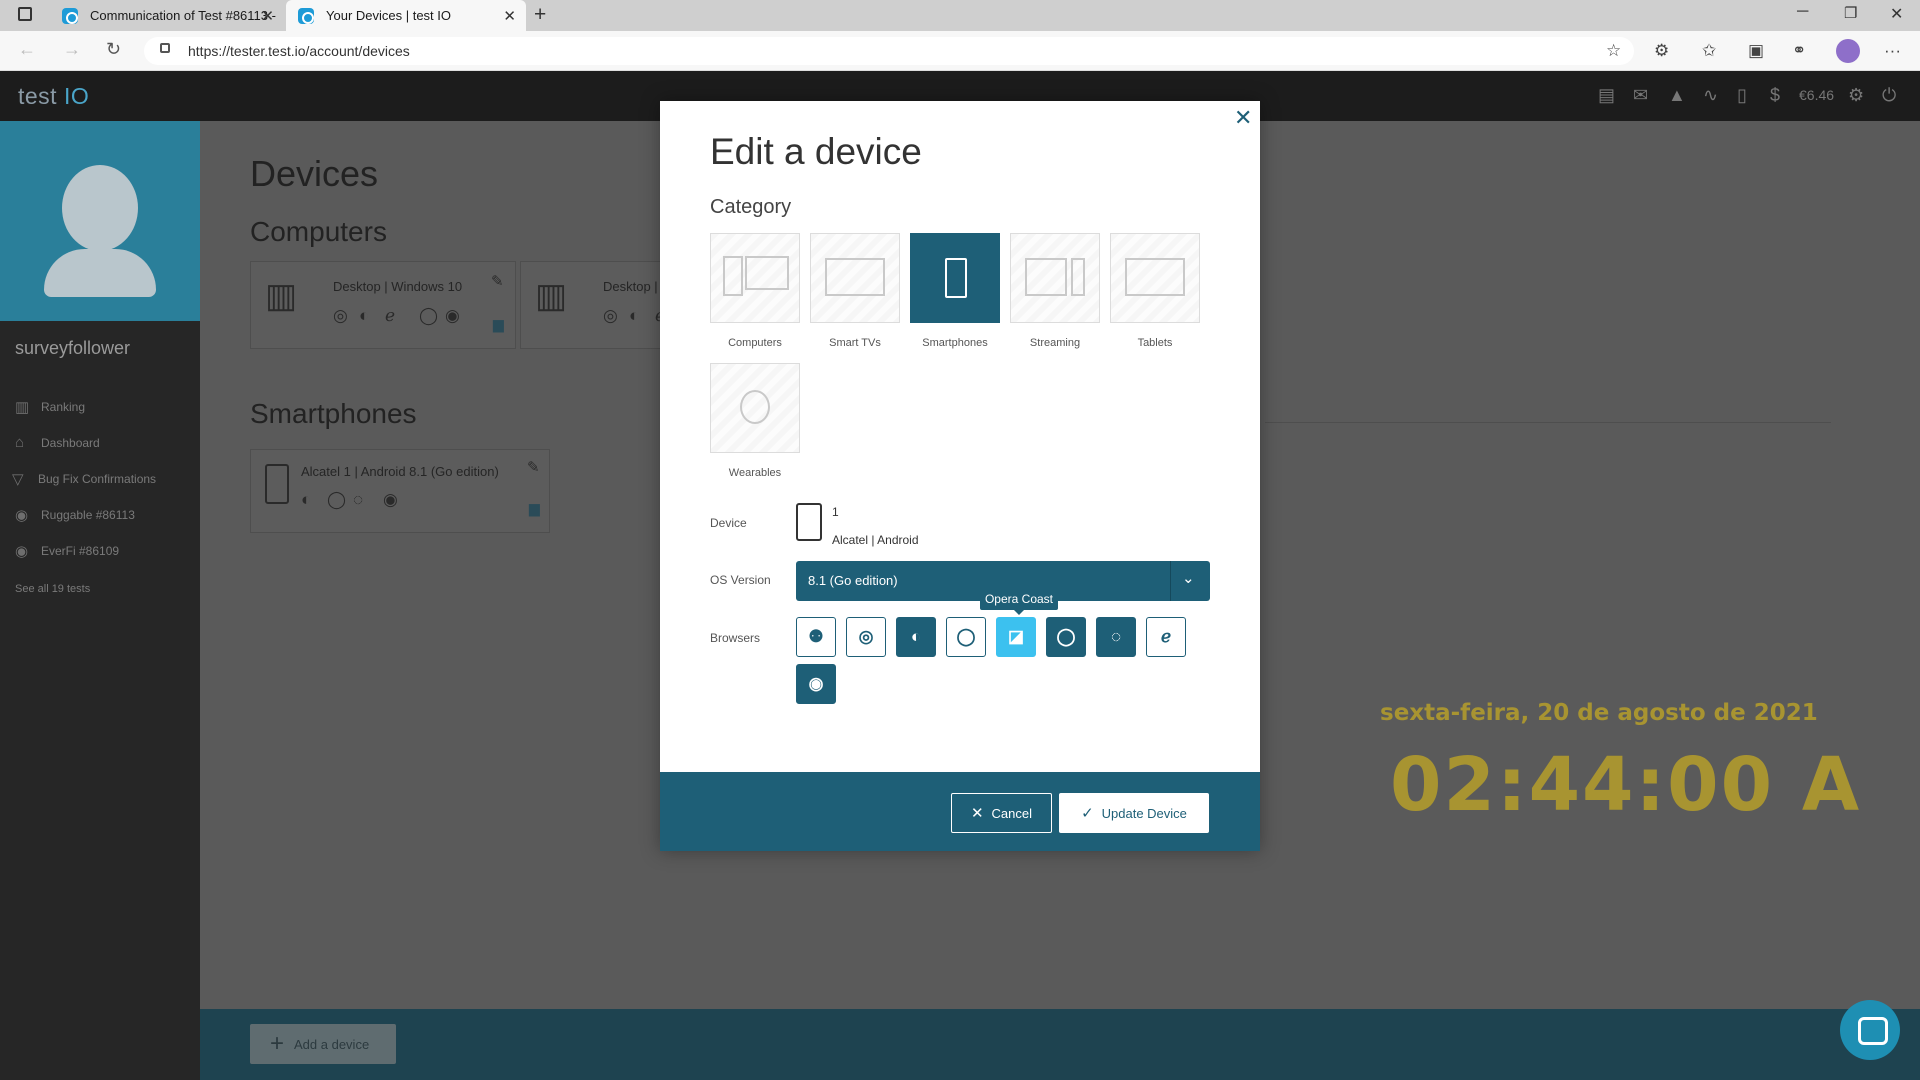 The width and height of the screenshot is (1920, 1080). What do you see at coordinates (1661, 51) in the screenshot?
I see `extensions-icon: ⚙` at bounding box center [1661, 51].